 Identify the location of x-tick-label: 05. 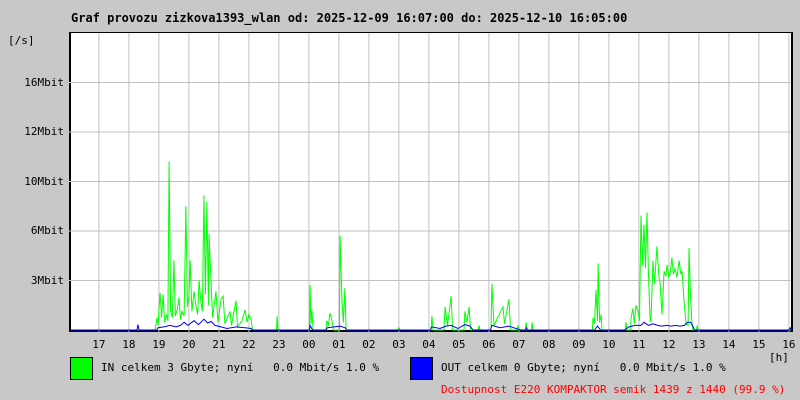
(459, 344).